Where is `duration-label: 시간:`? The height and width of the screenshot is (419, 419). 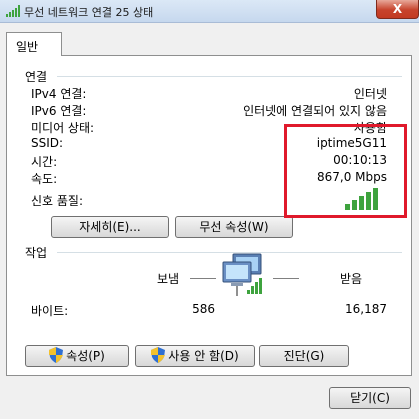
duration-label: 시간: is located at coordinates (44, 162).